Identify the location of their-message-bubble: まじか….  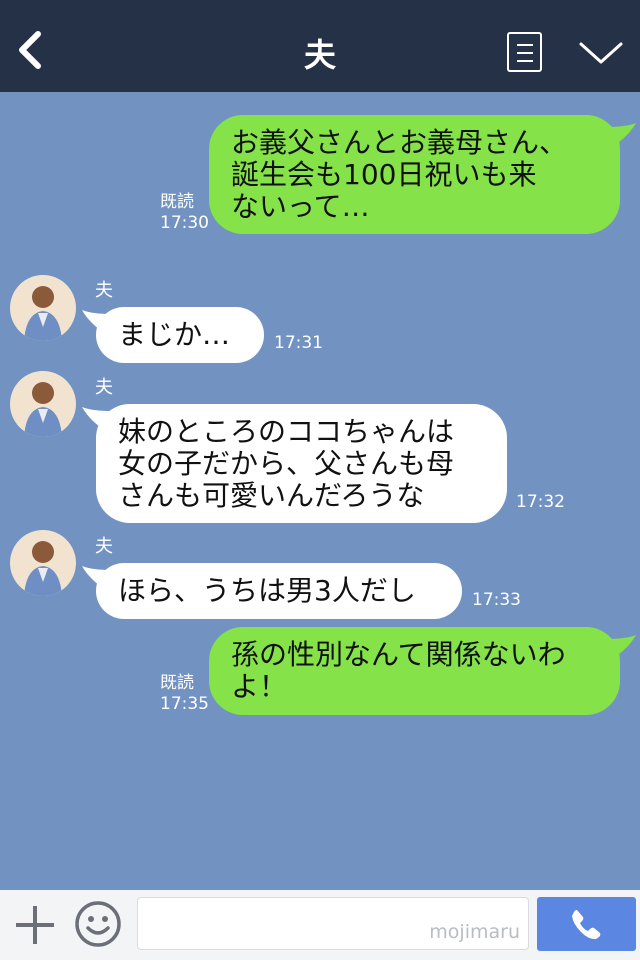
(180, 335).